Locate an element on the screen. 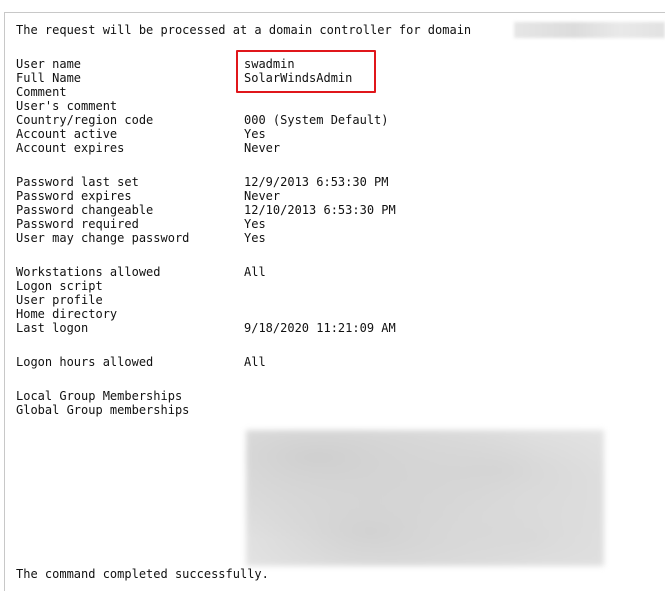 Image resolution: width=665 pixels, height=591 pixels. logon-script-label: Logon script is located at coordinates (59, 286).